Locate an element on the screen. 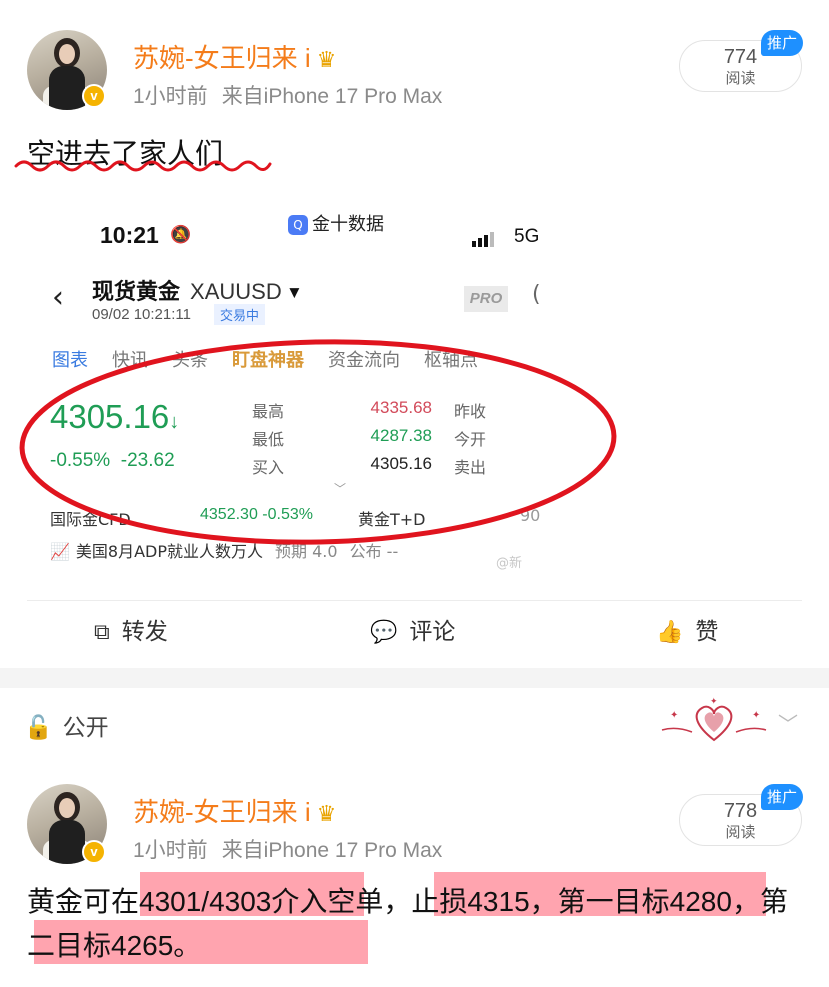 The height and width of the screenshot is (987, 829). app-logo-icon: Q is located at coordinates (298, 225).